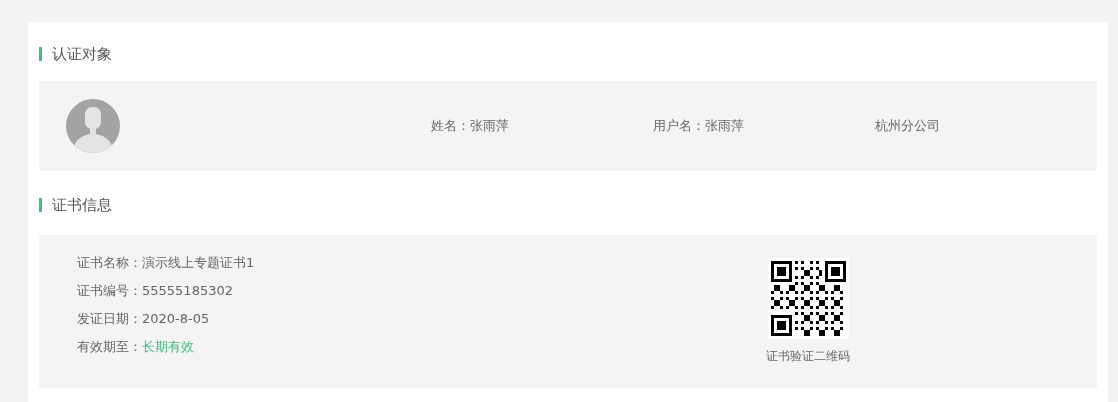 The width and height of the screenshot is (1118, 402). What do you see at coordinates (450, 126) in the screenshot?
I see `field-label: 姓名：` at bounding box center [450, 126].